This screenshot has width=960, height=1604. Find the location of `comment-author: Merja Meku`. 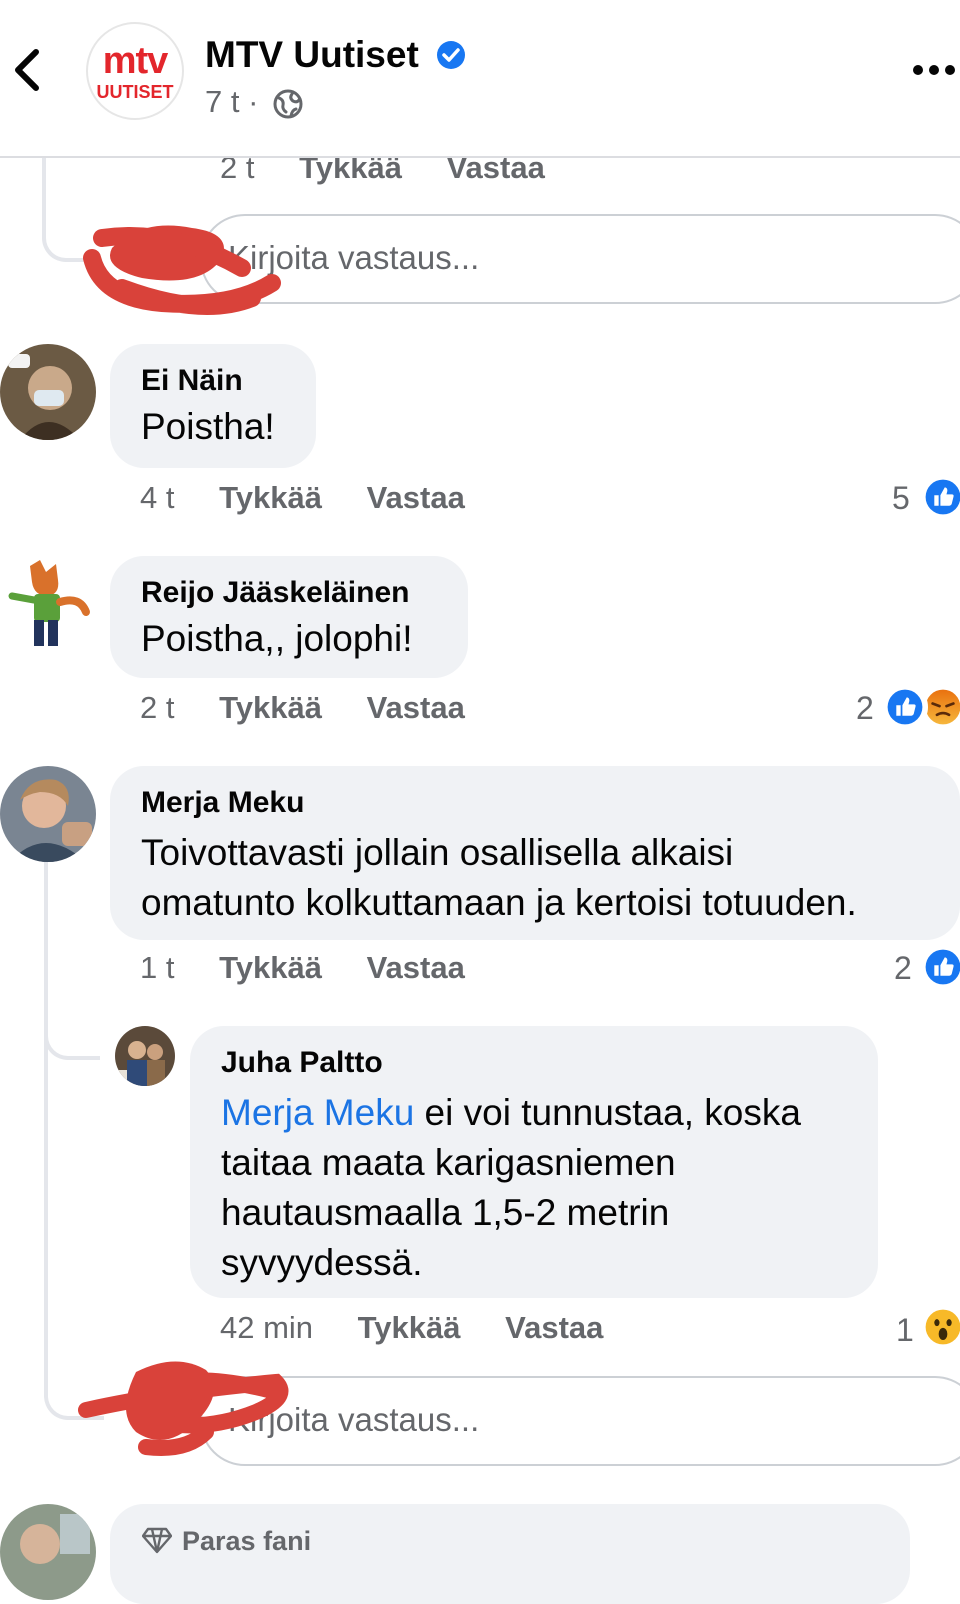

comment-author: Merja Meku is located at coordinates (550, 803).